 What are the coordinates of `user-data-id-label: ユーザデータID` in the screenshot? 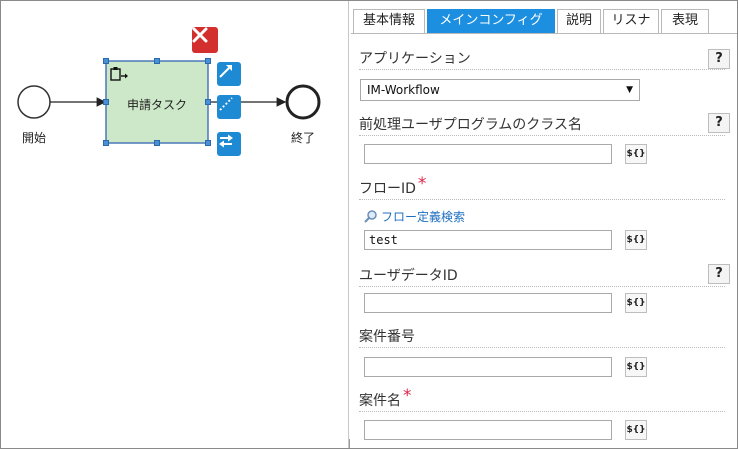 It's located at (408, 276).